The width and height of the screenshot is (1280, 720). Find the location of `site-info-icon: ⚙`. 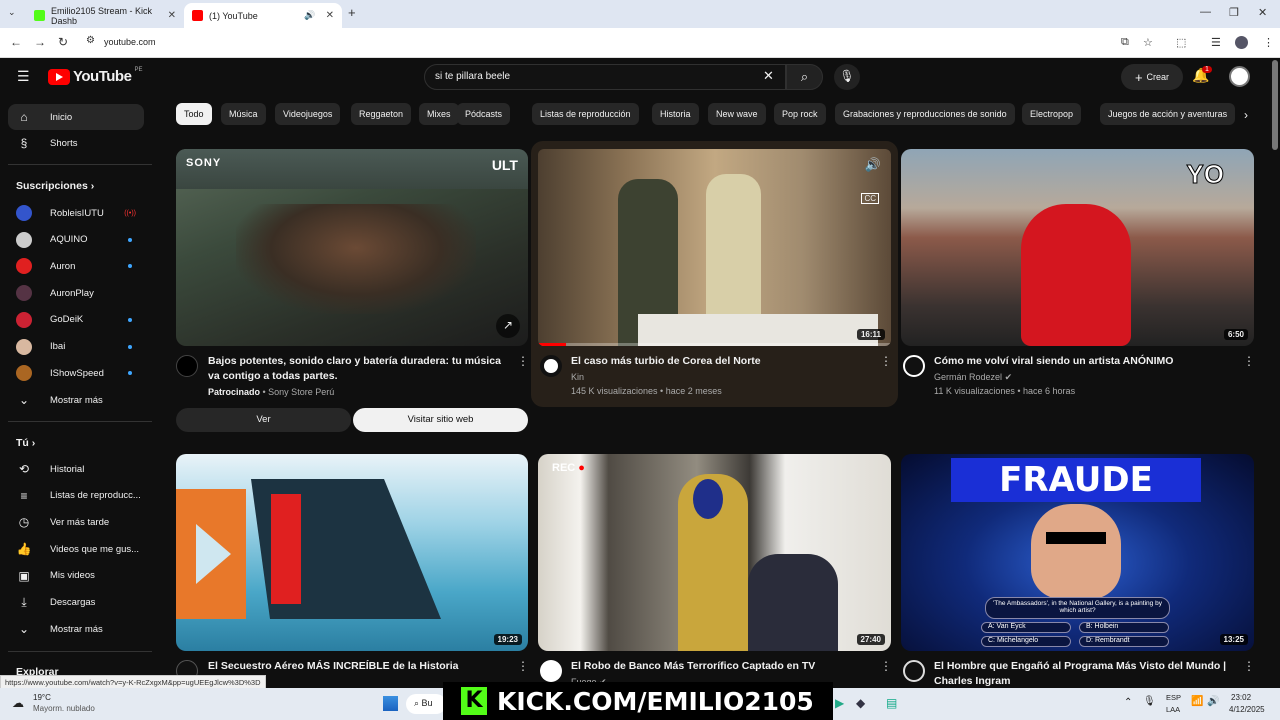

site-info-icon: ⚙ is located at coordinates (90, 40).